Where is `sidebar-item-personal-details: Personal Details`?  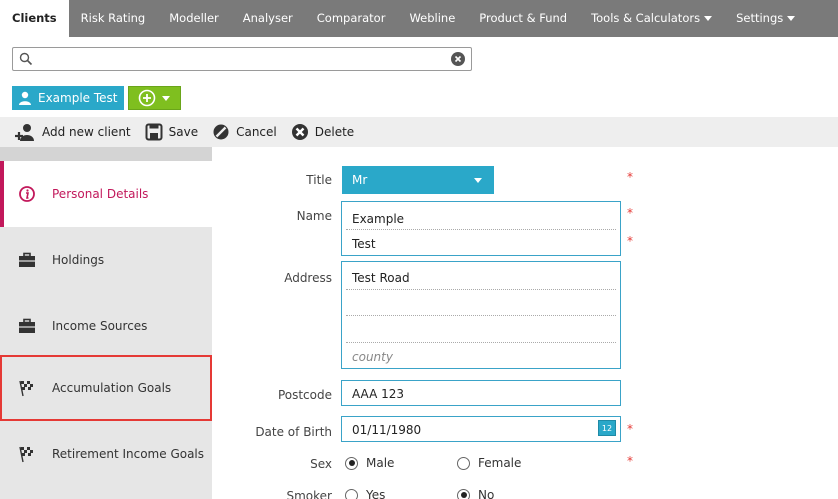 sidebar-item-personal-details: Personal Details is located at coordinates (106, 194).